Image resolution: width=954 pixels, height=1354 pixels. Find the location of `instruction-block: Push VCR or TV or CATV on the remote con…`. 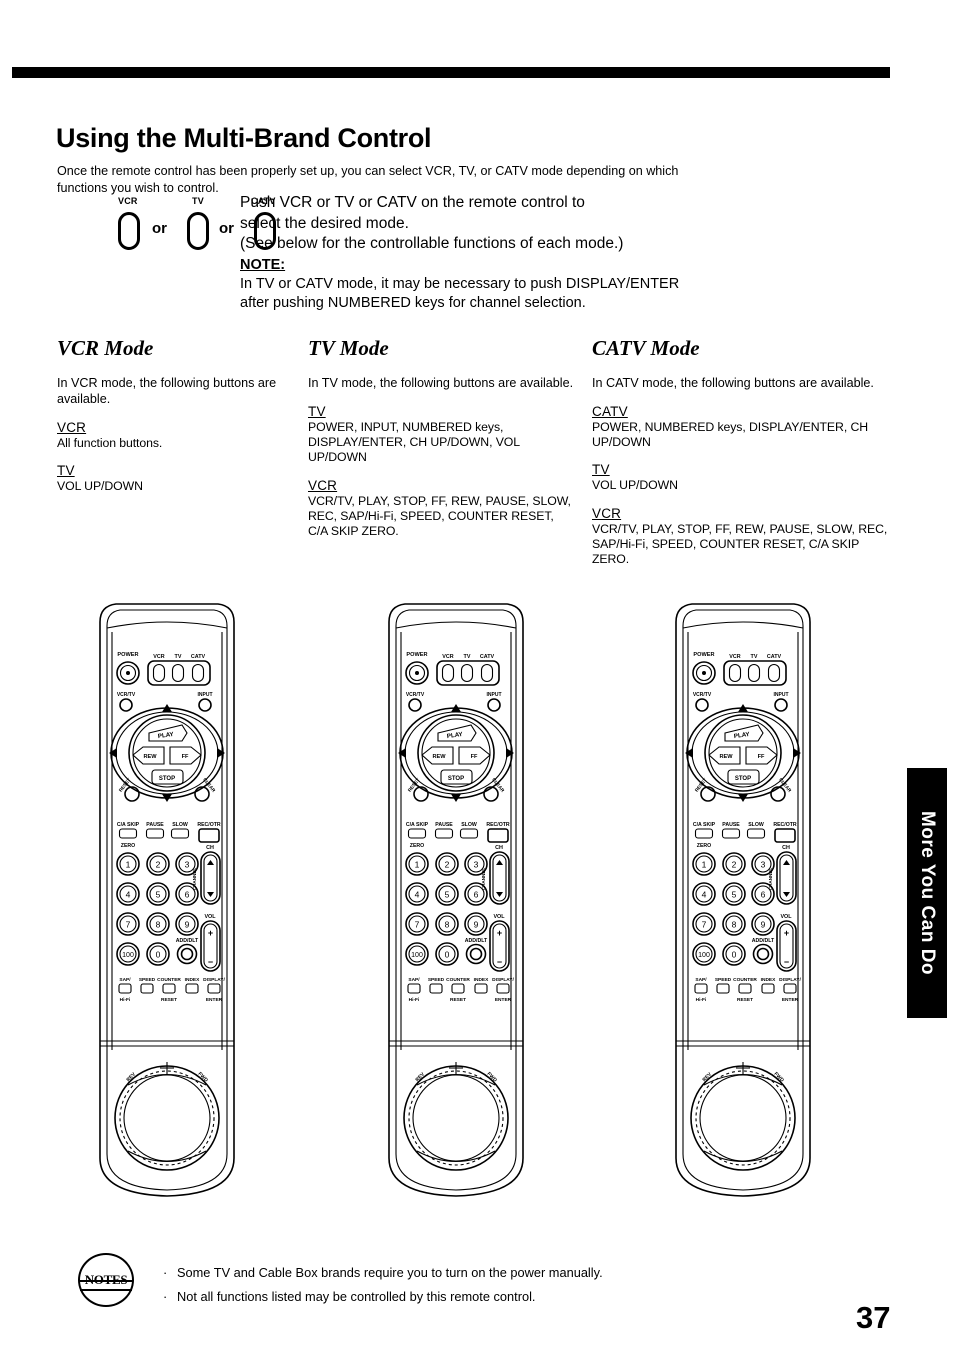

instruction-block: Push VCR or TV or CATV on the remote con… is located at coordinates (500, 252).